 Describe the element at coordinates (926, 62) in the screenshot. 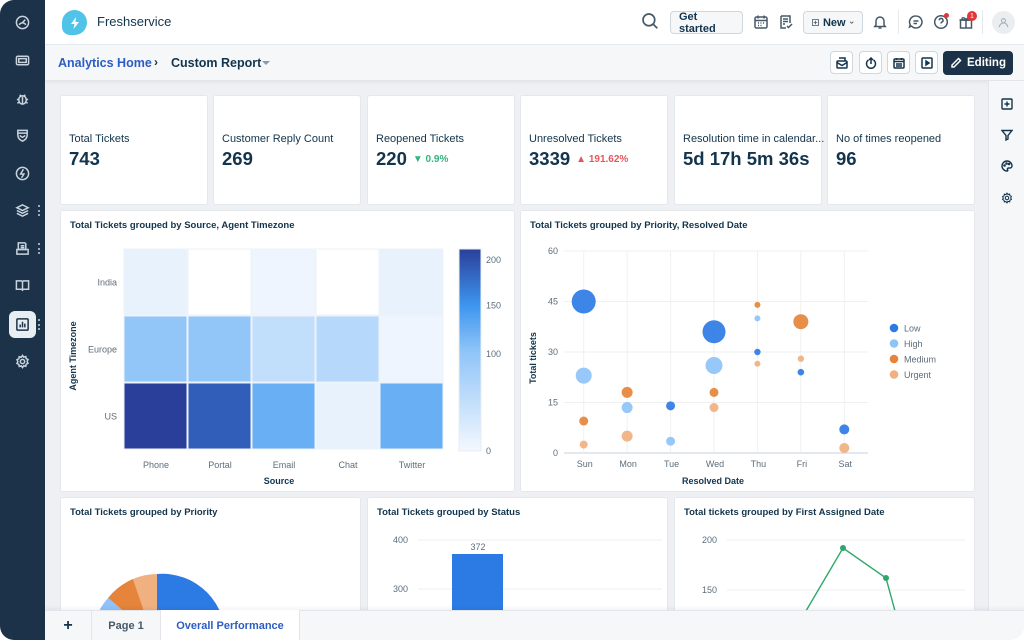

I see `present-button` at that location.